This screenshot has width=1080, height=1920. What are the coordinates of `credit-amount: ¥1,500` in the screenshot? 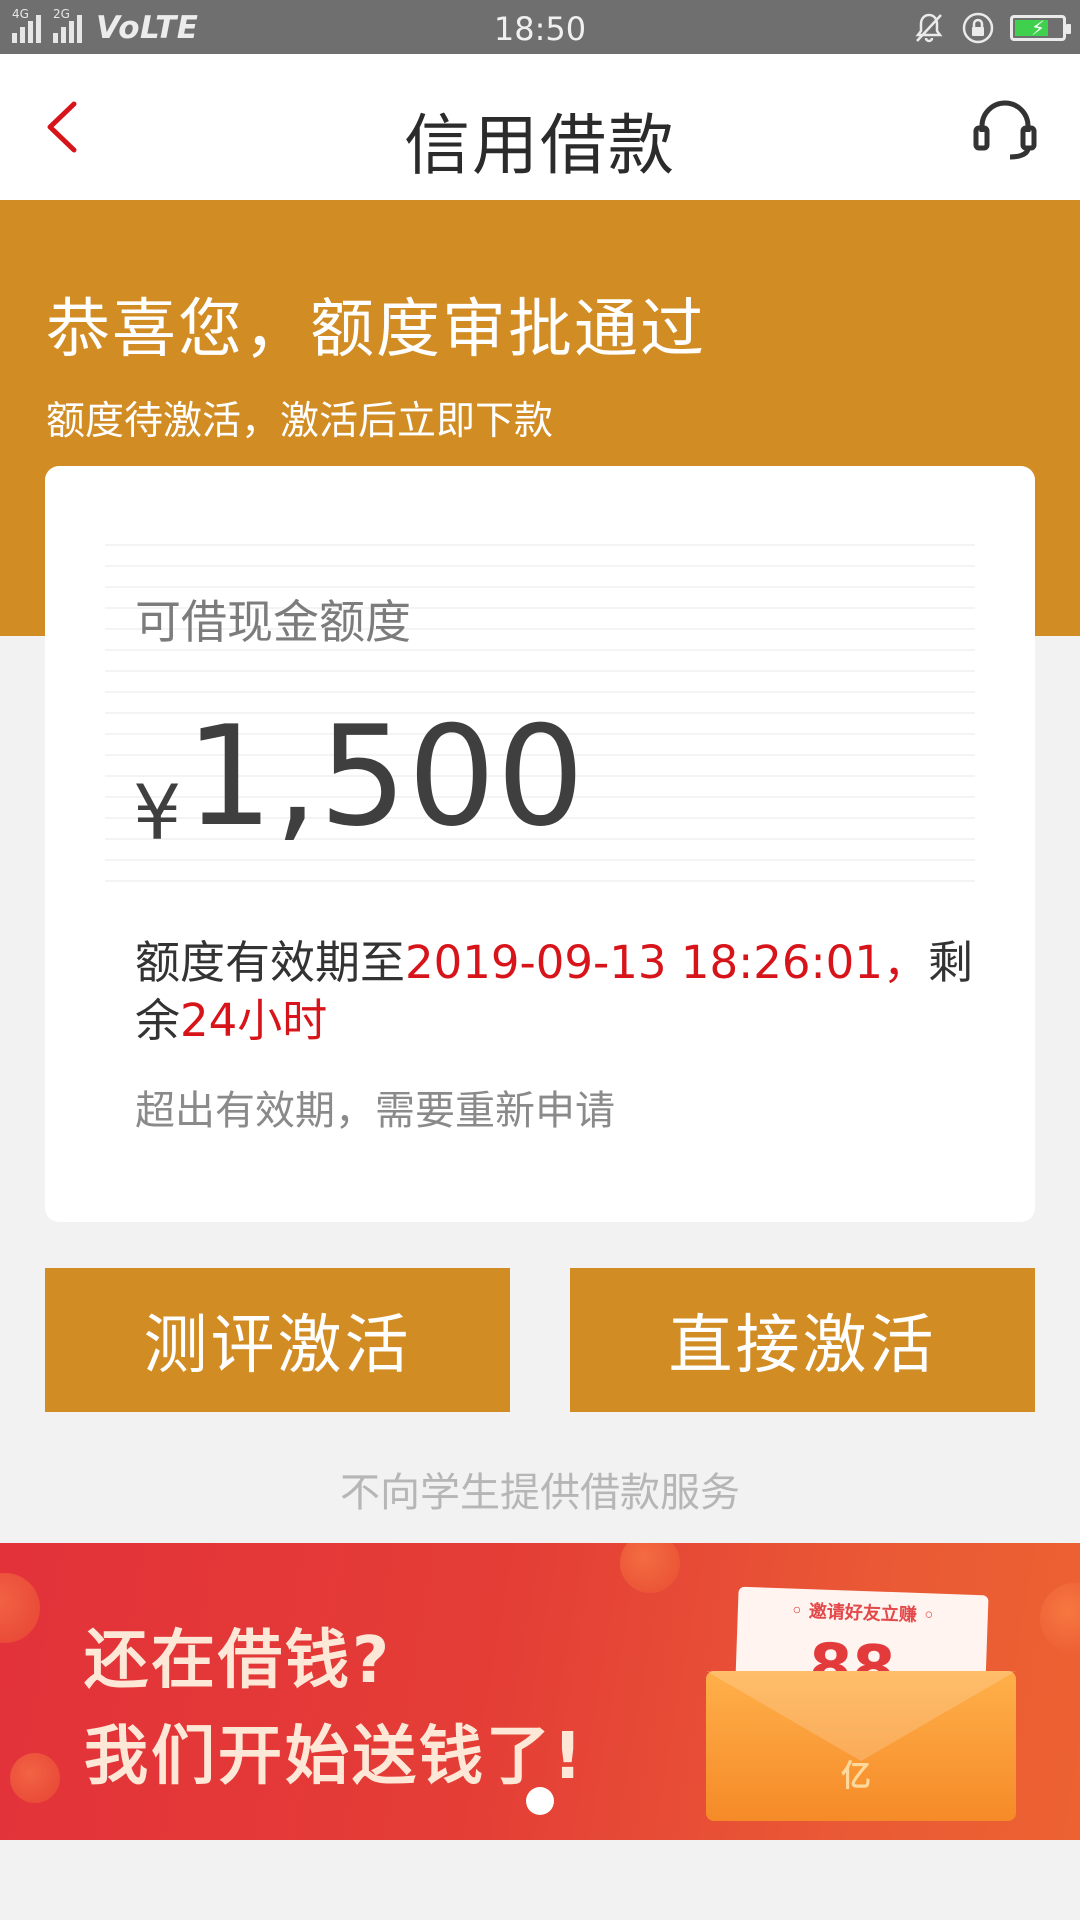 It's located at (359, 776).